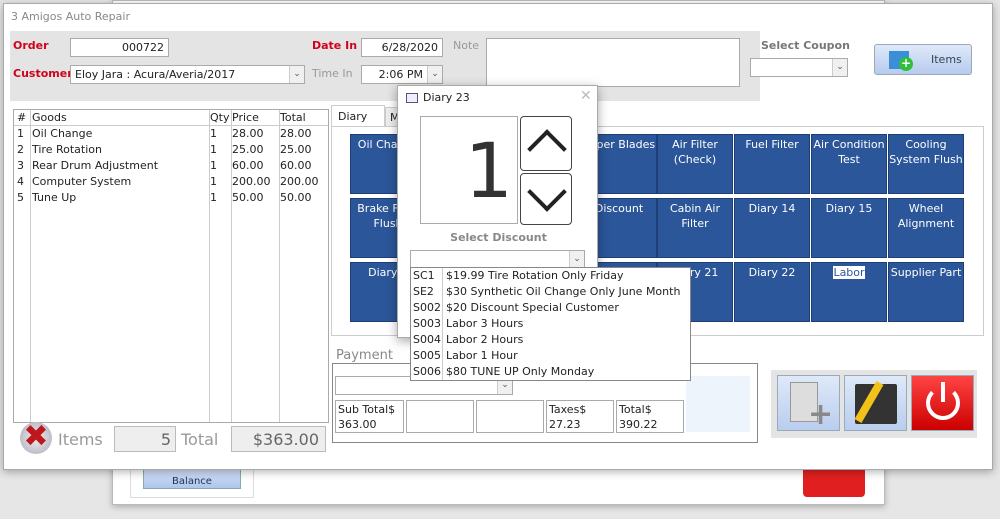 This screenshot has width=1000, height=519. I want to click on tab-diary: Diary, so click(358, 116).